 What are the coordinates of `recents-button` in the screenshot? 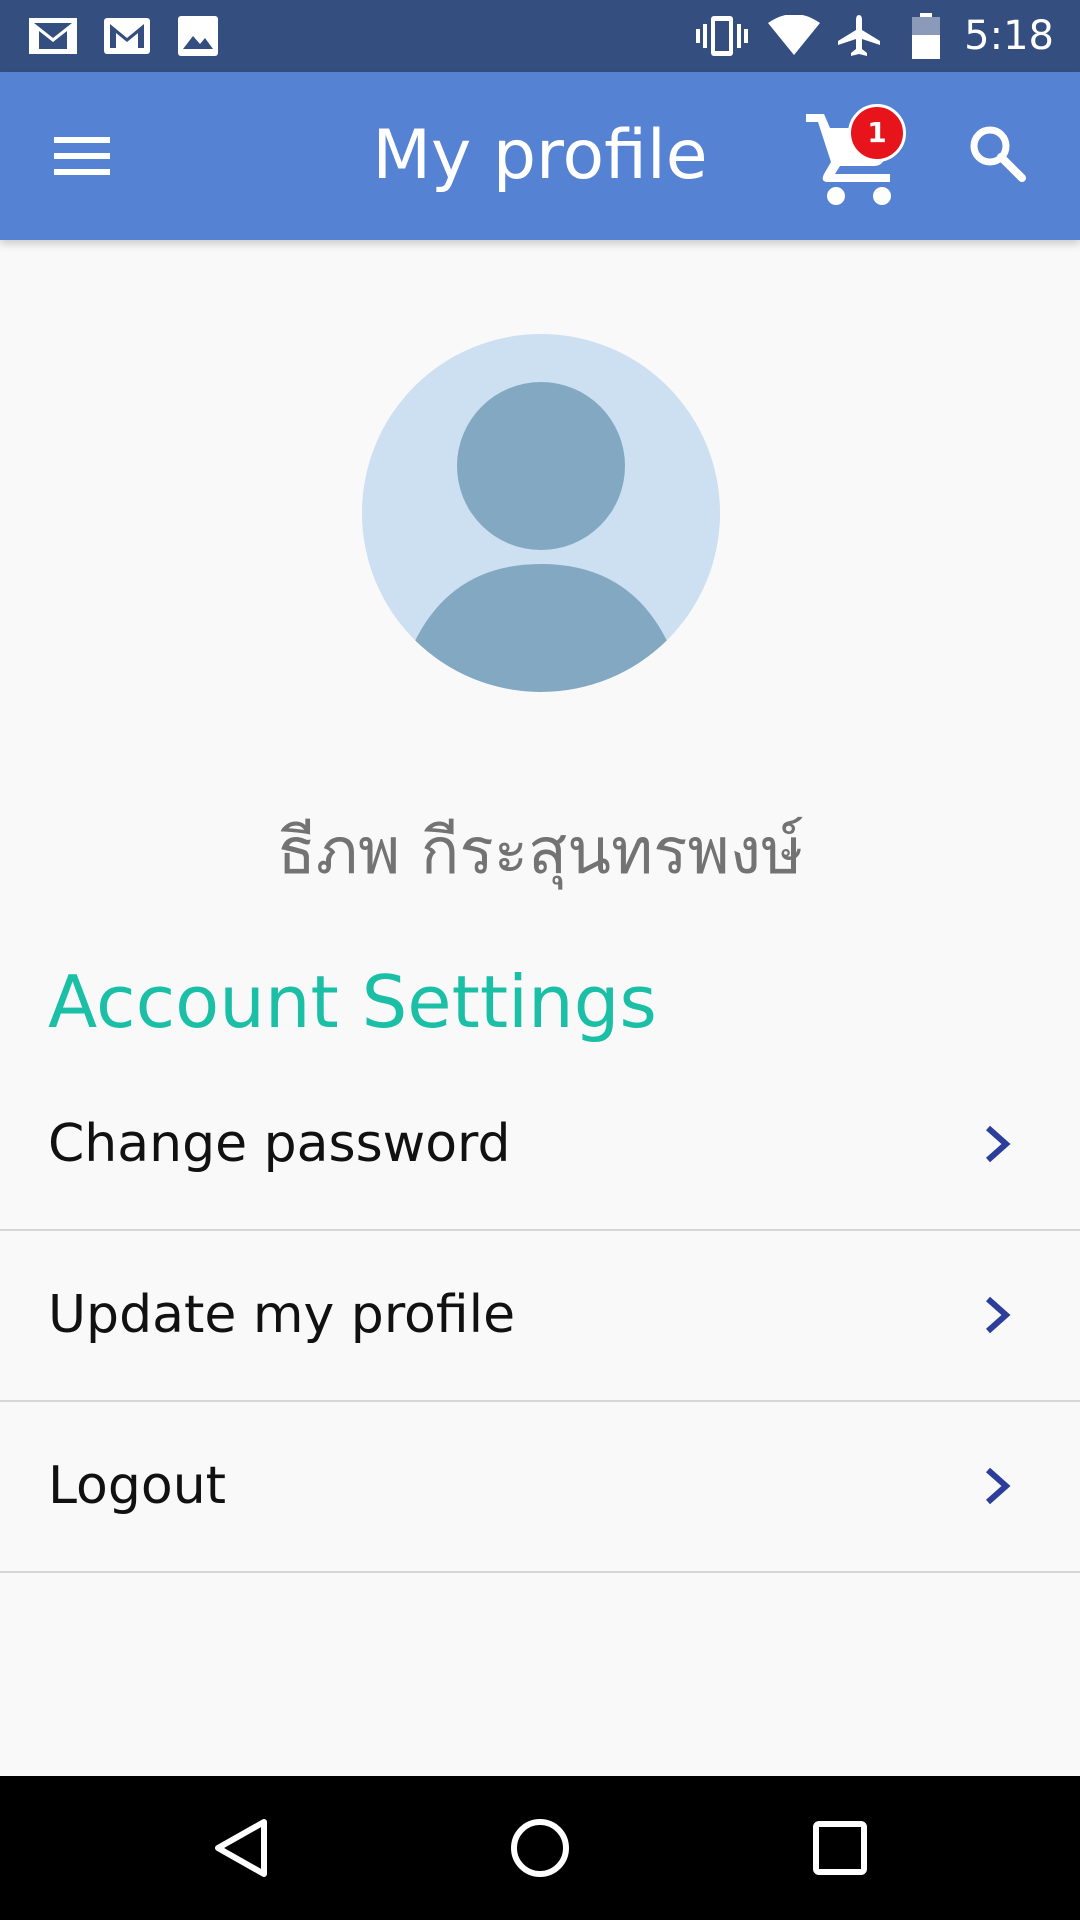 It's located at (840, 1848).